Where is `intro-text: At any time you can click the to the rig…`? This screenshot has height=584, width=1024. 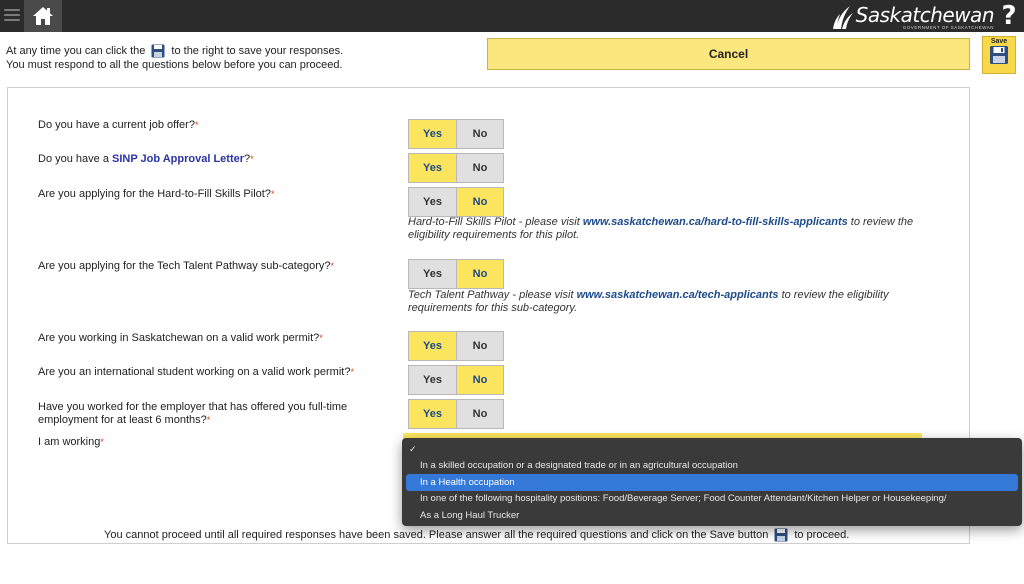
intro-text: At any time you can click the to the rig… is located at coordinates (174, 58).